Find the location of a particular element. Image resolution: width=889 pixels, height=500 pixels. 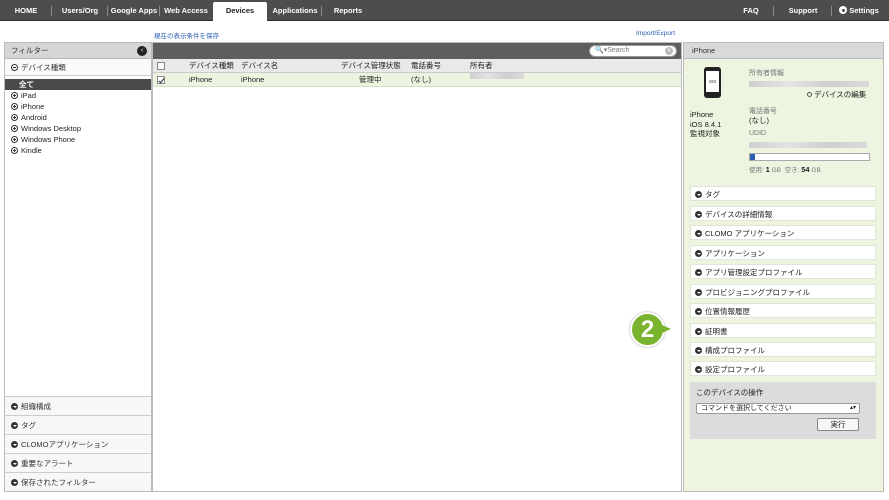

import-export-link: Import/Export is located at coordinates (655, 33).